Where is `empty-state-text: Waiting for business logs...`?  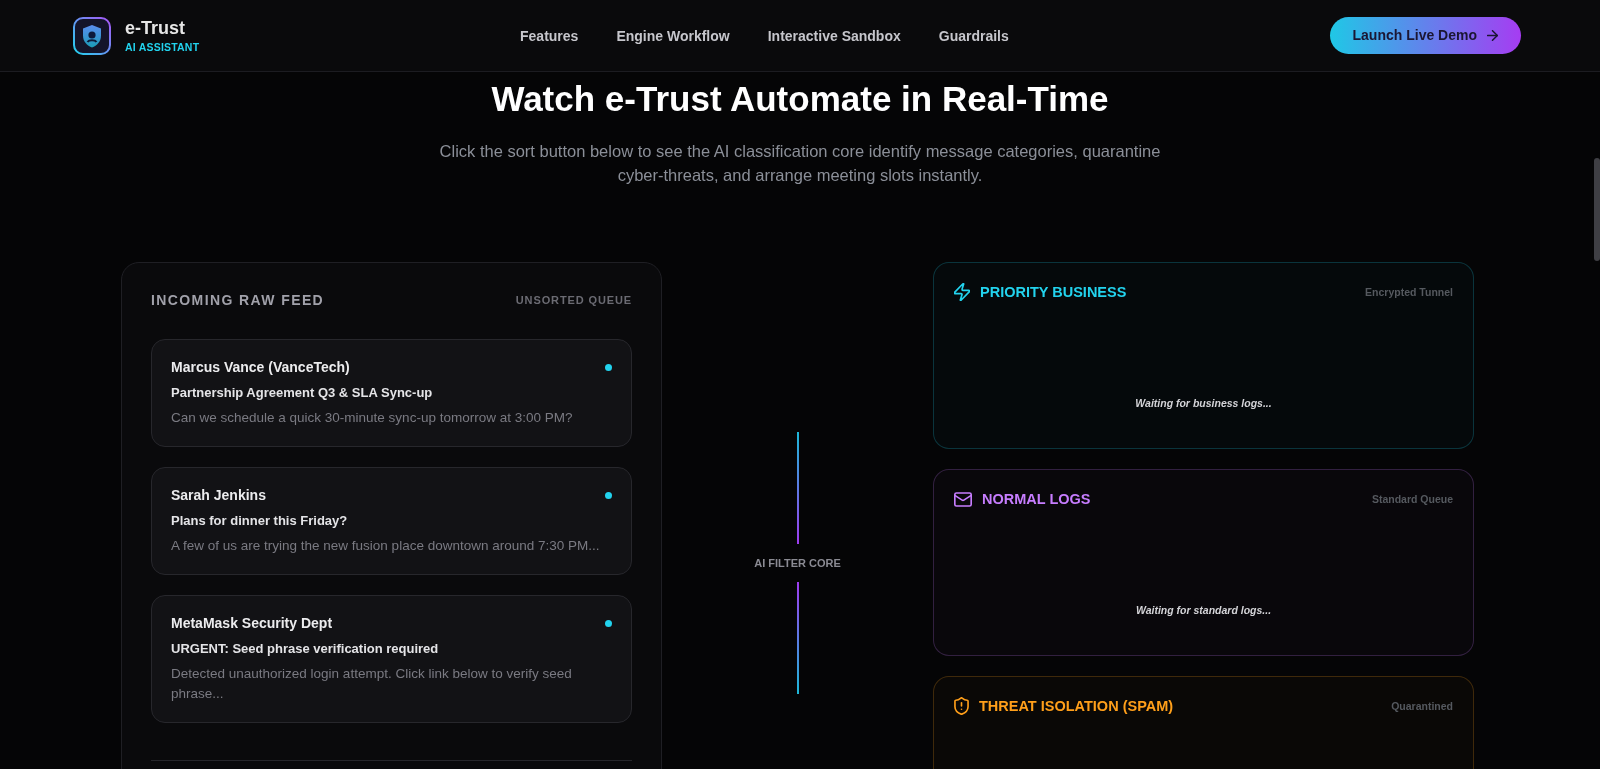 empty-state-text: Waiting for business logs... is located at coordinates (1203, 403).